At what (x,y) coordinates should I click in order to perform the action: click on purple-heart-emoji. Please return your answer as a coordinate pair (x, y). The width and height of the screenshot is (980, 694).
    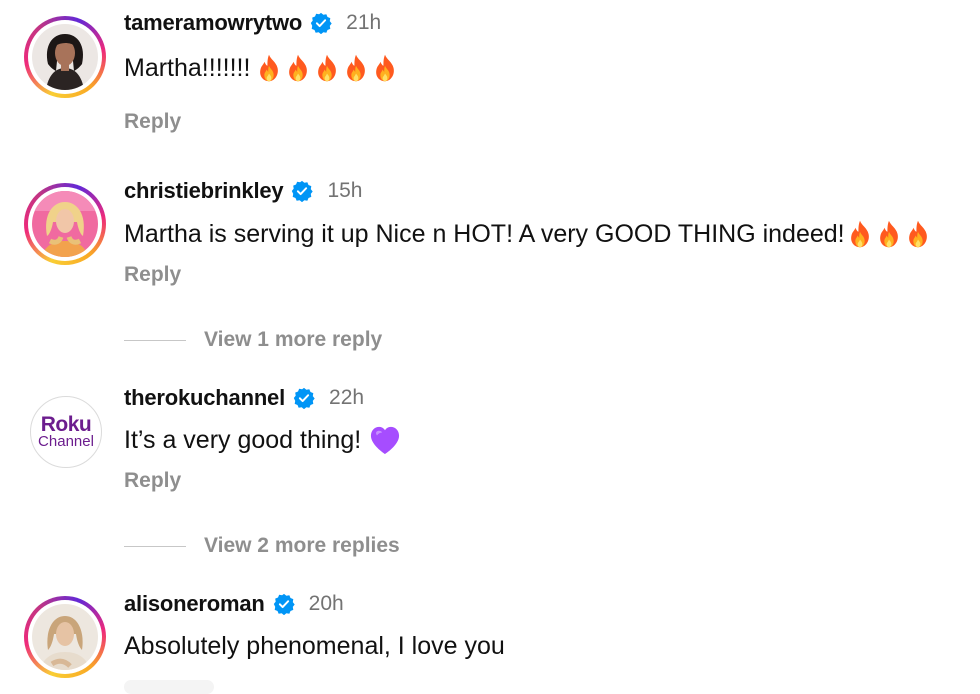
    Looking at the image, I should click on (385, 440).